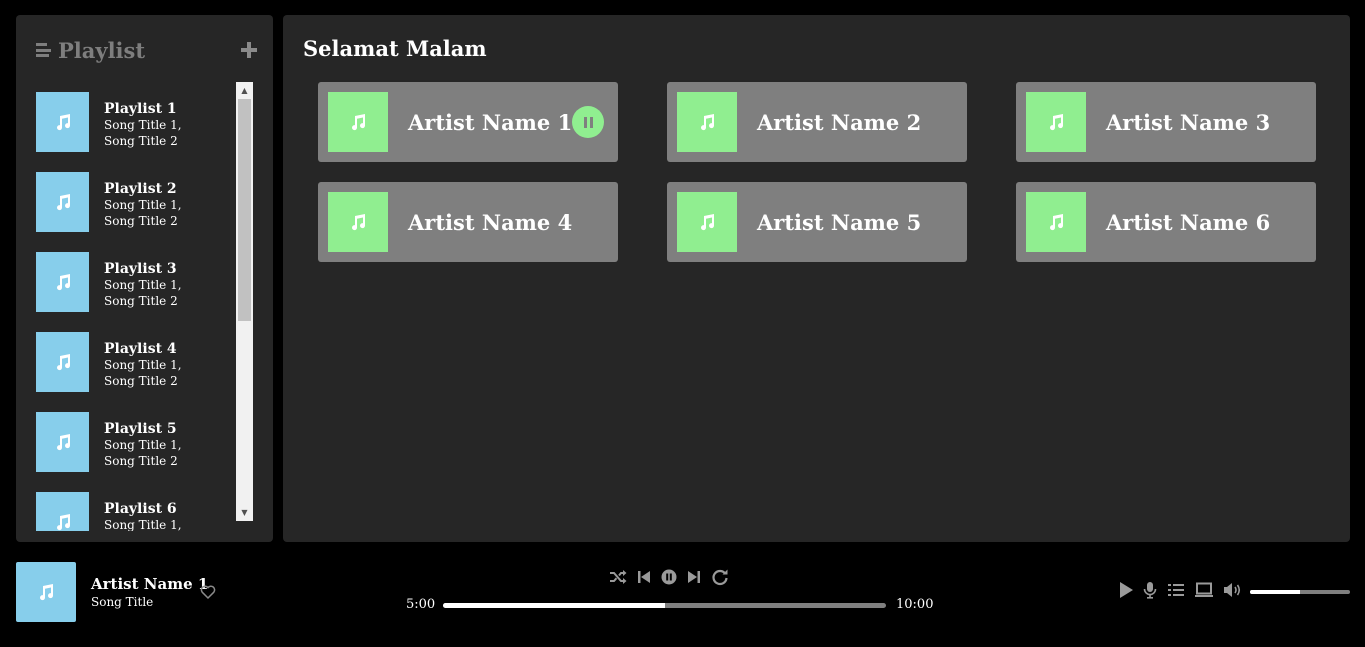 The width and height of the screenshot is (1365, 647). What do you see at coordinates (1188, 222) in the screenshot?
I see `artist-name: Artist Name 6` at bounding box center [1188, 222].